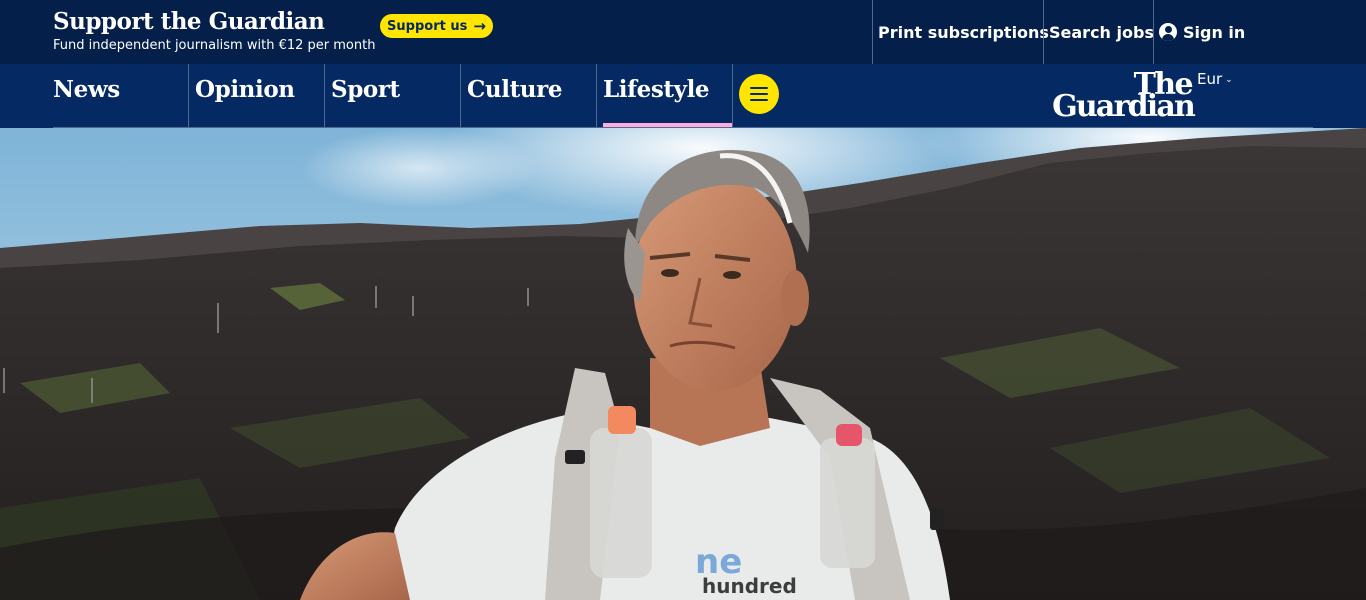 The height and width of the screenshot is (600, 1366). I want to click on logo-line-2: Guardian, so click(1124, 106).